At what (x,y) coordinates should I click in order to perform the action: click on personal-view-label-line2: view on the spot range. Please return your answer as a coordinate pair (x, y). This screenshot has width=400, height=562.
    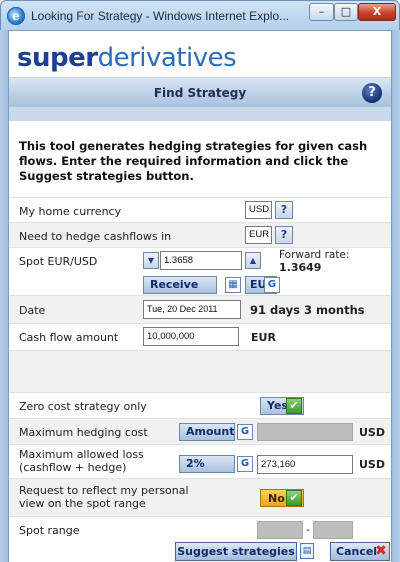
    Looking at the image, I should click on (82, 503).